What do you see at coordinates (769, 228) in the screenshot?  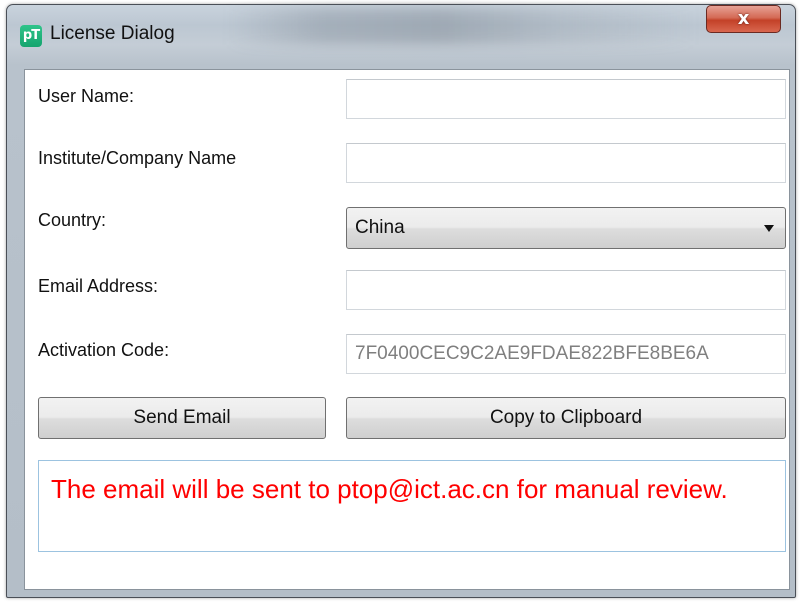 I see `chevron-down-icon` at bounding box center [769, 228].